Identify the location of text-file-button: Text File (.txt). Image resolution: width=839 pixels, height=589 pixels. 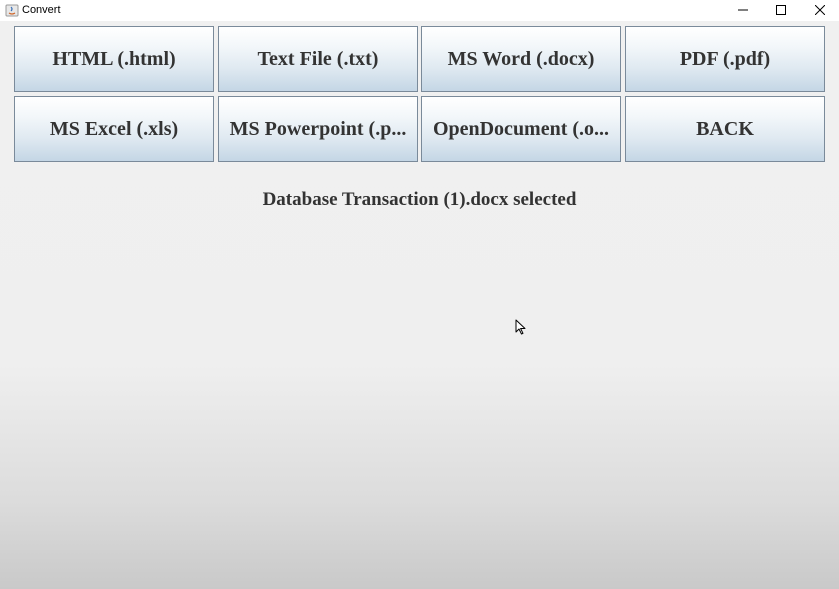
(318, 59).